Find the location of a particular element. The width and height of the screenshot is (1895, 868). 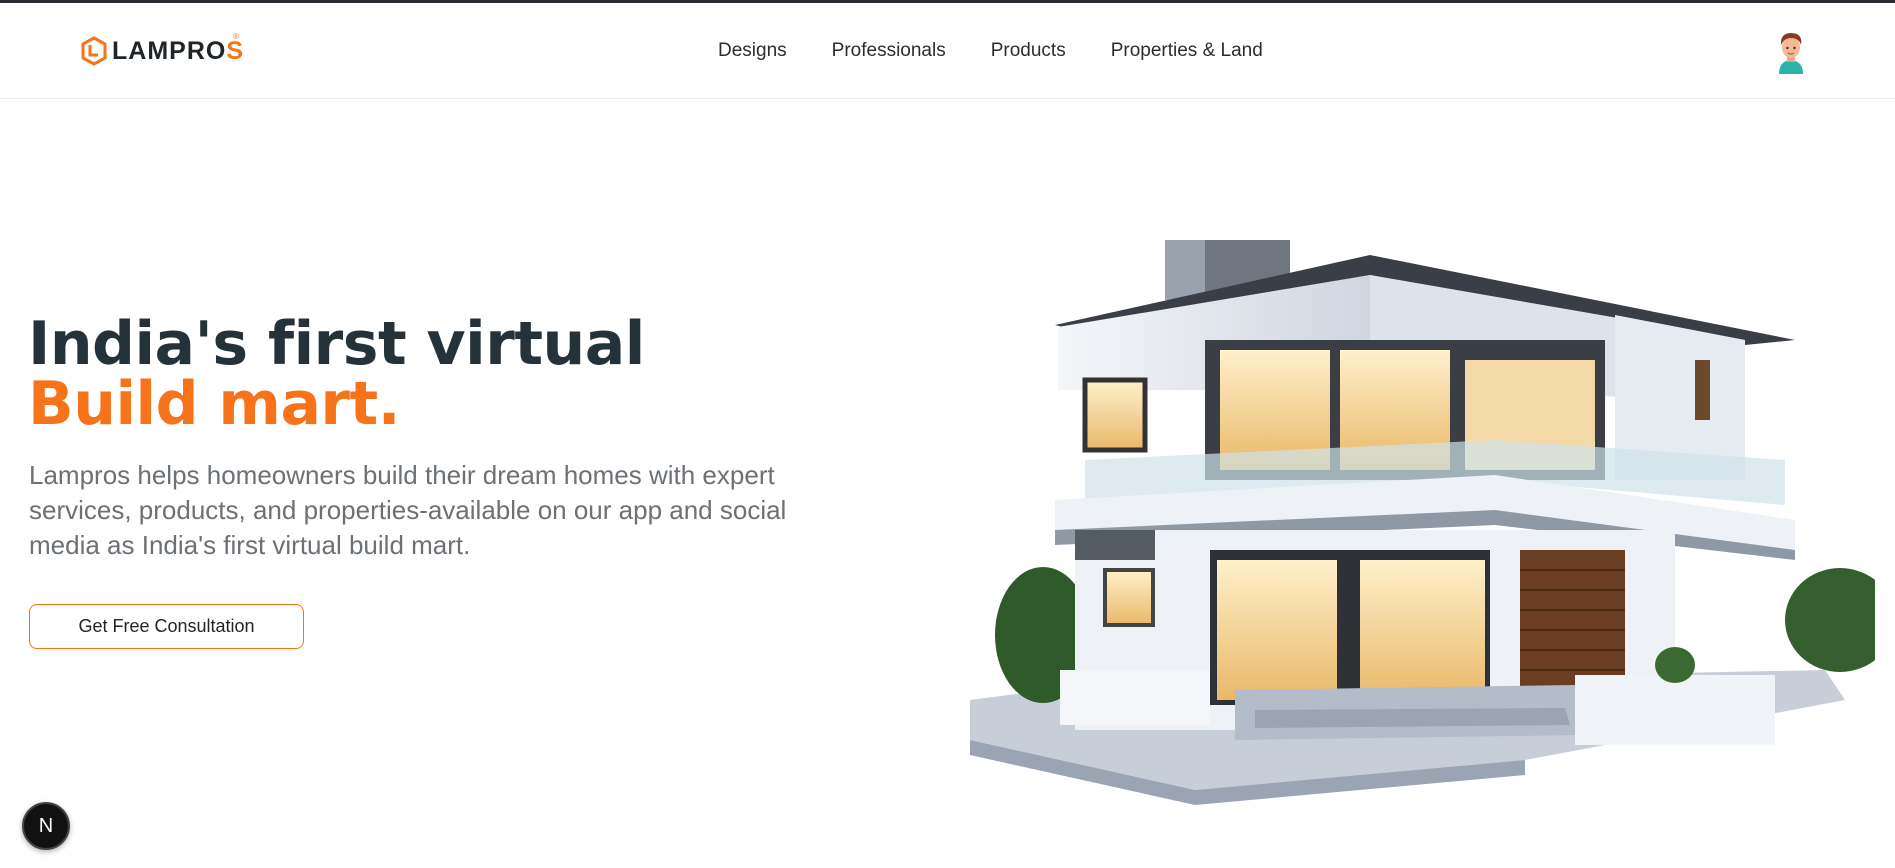

brand-logo: LAMPROS ® is located at coordinates (162, 49).